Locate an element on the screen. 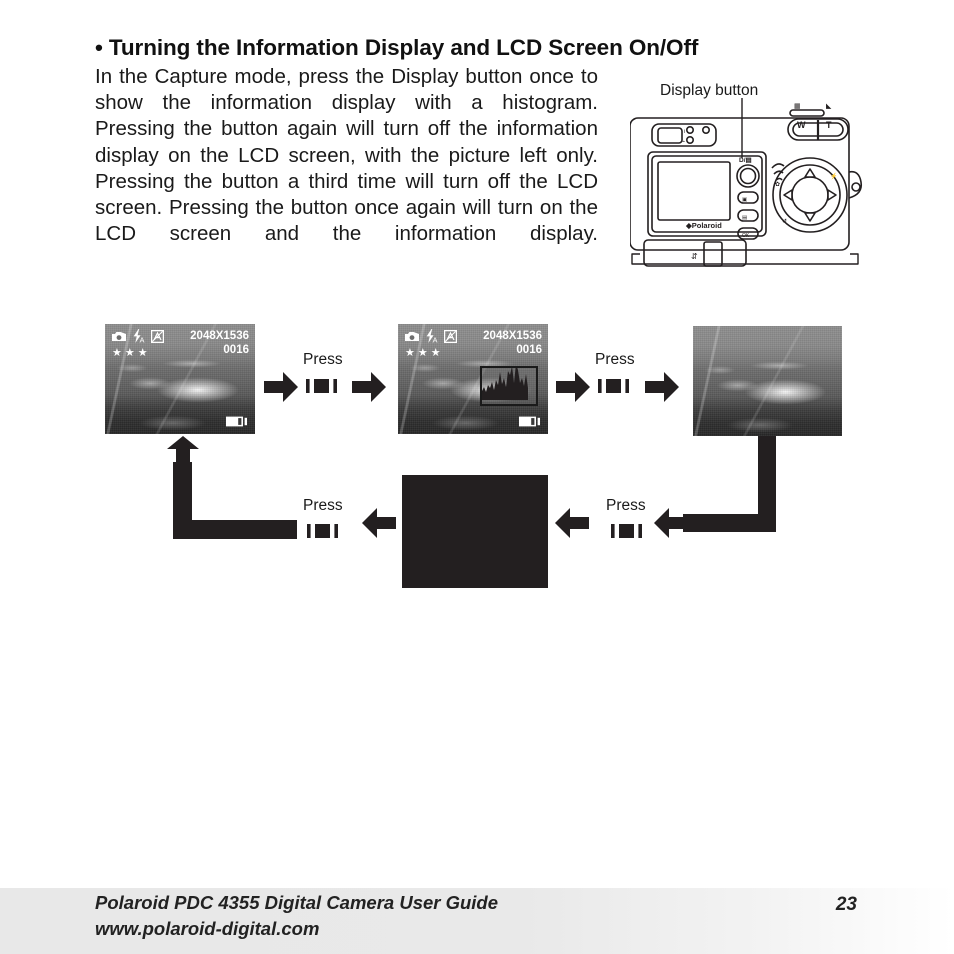 The width and height of the screenshot is (954, 954). flow-arrow-left-into-blackbox is located at coordinates (572, 523).